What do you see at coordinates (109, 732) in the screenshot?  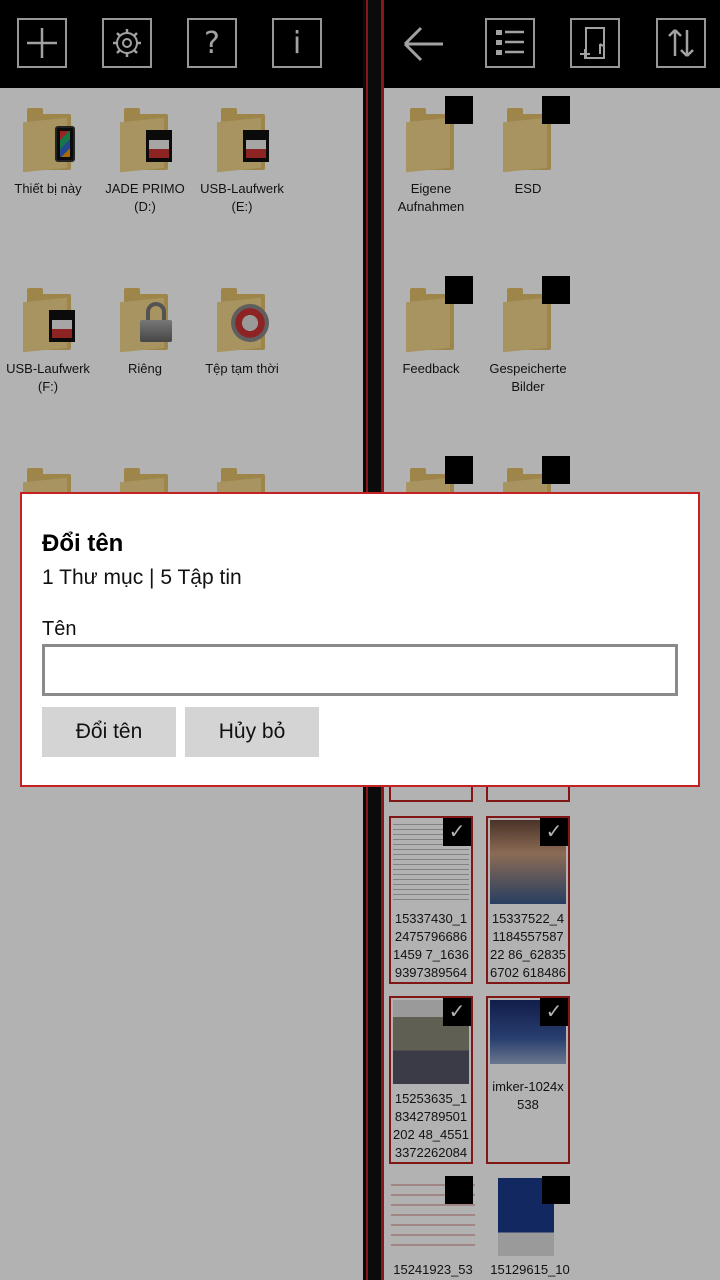 I see `rename-button: Đổi tên` at bounding box center [109, 732].